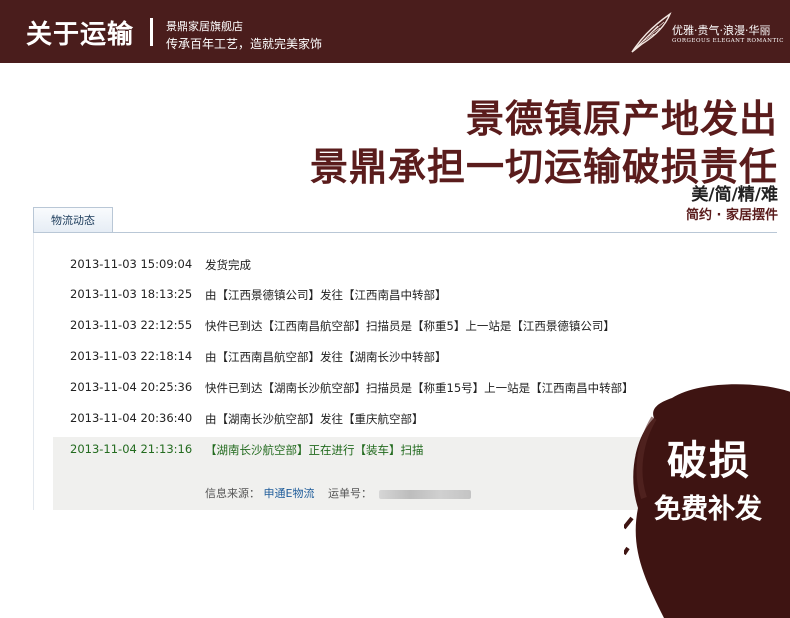 Image resolution: width=790 pixels, height=618 pixels. What do you see at coordinates (289, 493) in the screenshot?
I see `info-source-link: 申通E物流` at bounding box center [289, 493].